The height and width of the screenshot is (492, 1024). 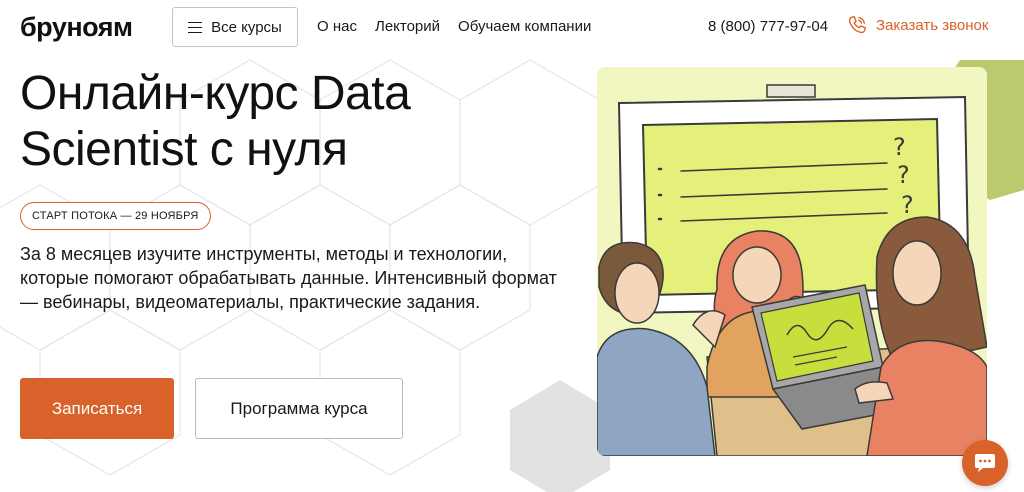 I want to click on chat-button, so click(x=985, y=463).